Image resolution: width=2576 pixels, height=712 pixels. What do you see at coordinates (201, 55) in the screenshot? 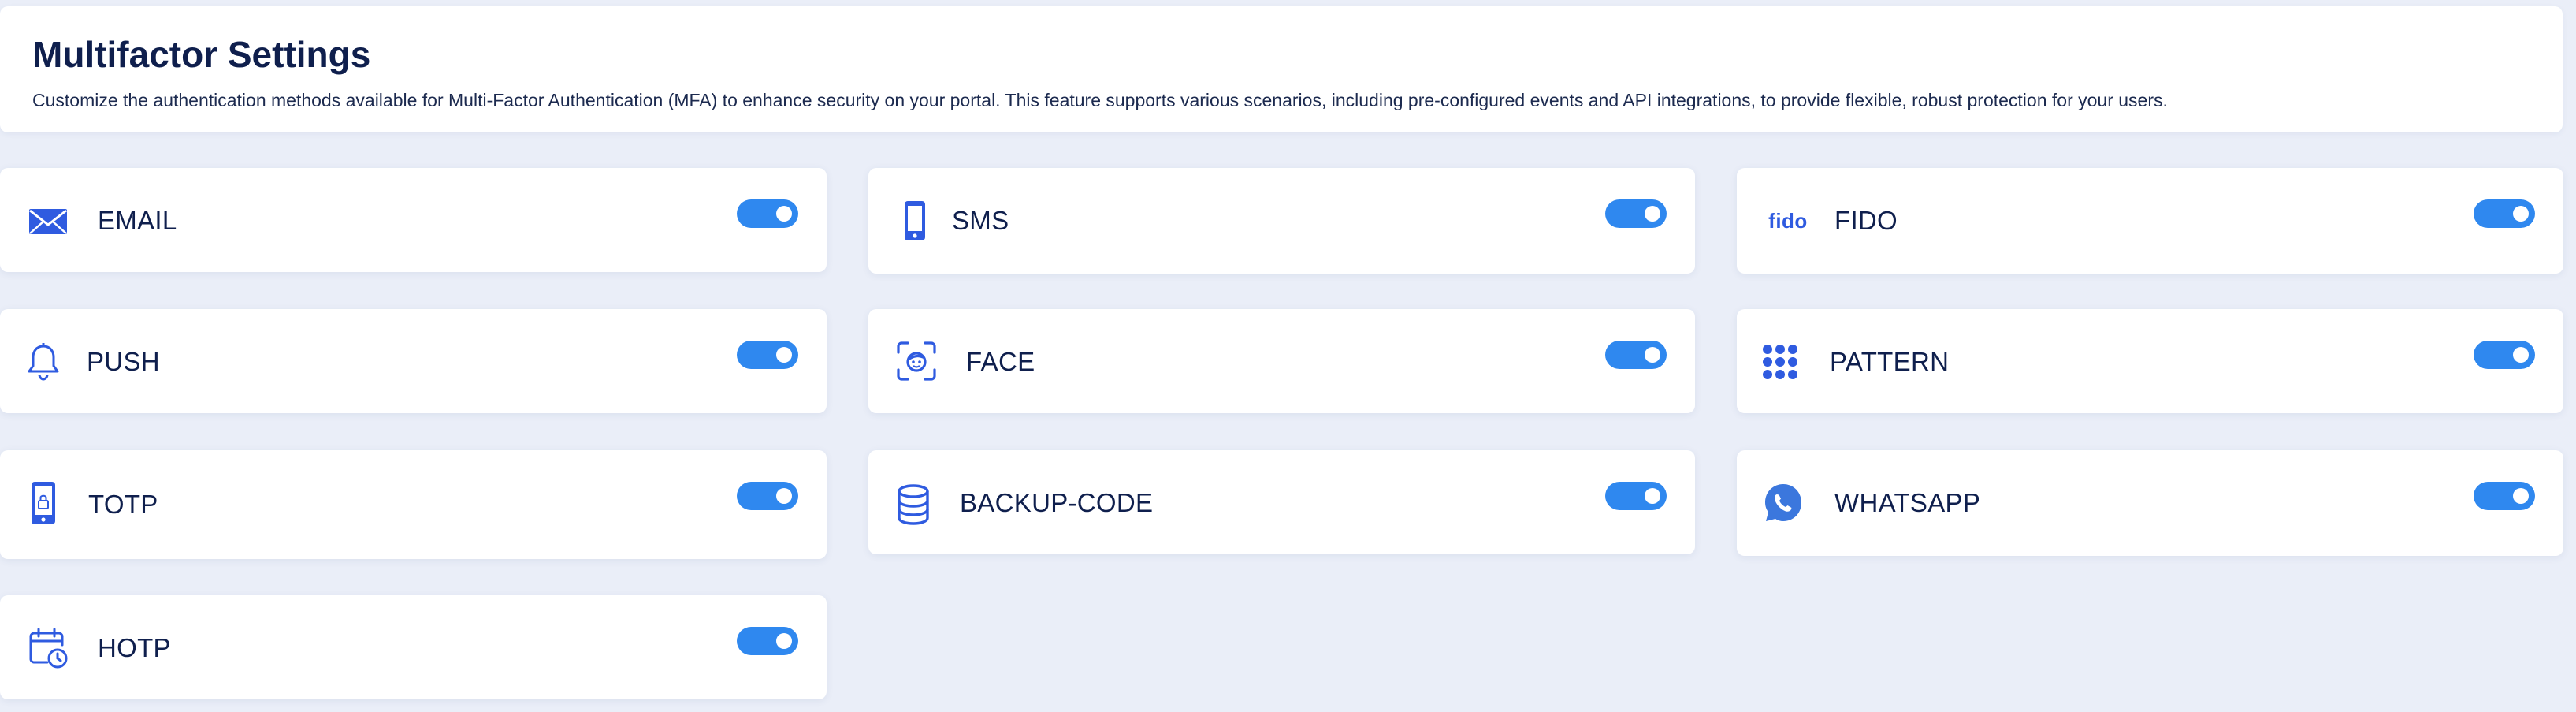
I see `page-title: Multifactor Settings` at bounding box center [201, 55].